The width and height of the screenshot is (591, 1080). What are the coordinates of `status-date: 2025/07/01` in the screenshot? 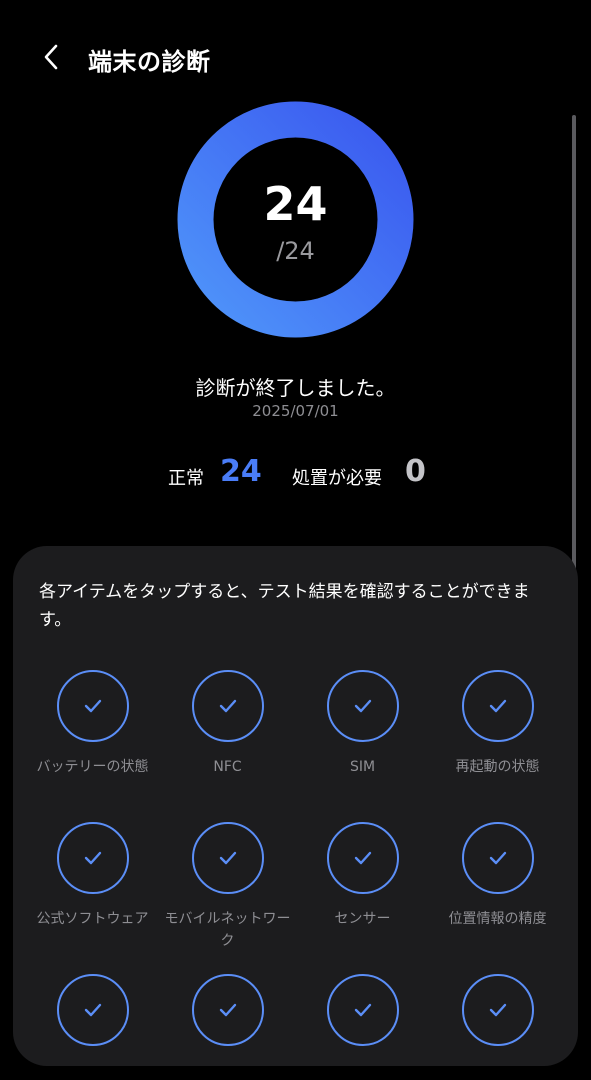 It's located at (295, 411).